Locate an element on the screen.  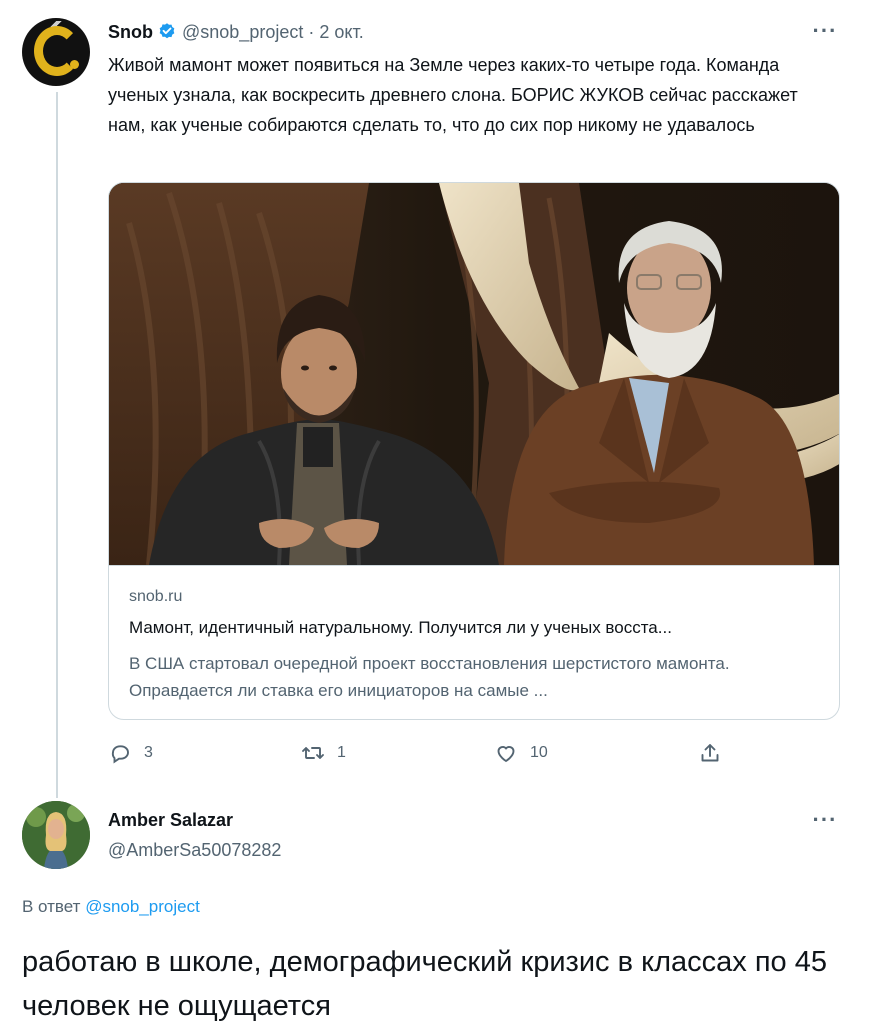
reply-context: В ответ @snob_project is located at coordinates (111, 907).